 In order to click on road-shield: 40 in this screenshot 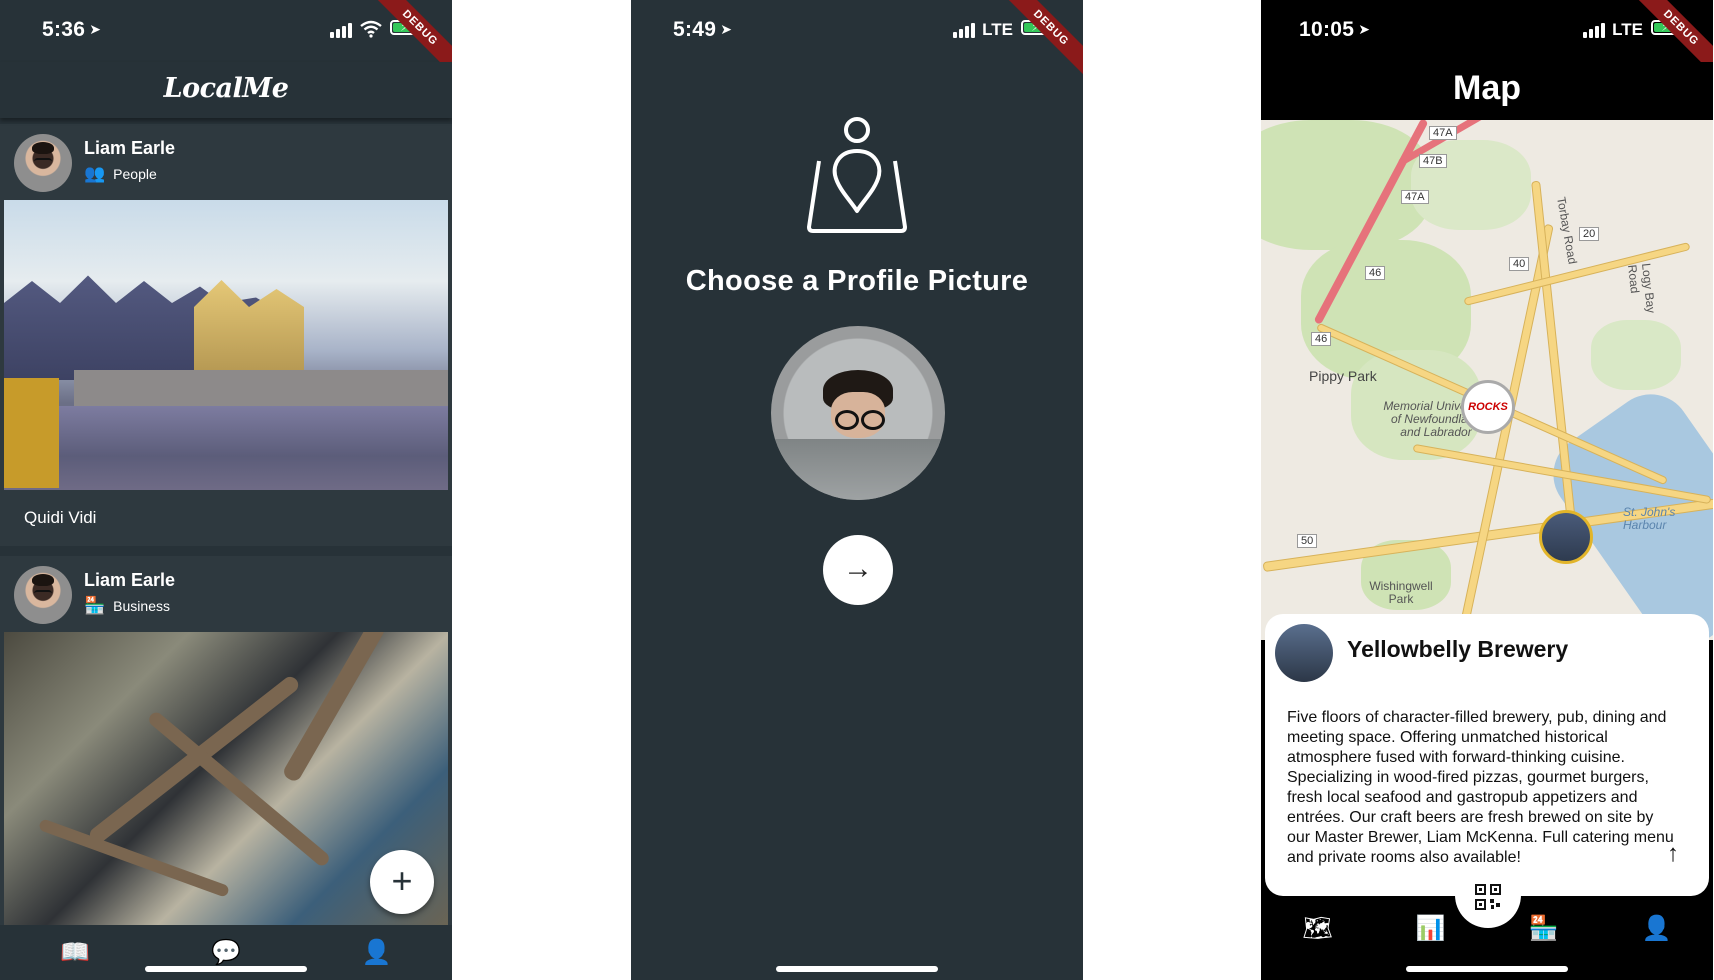, I will do `click(1519, 264)`.